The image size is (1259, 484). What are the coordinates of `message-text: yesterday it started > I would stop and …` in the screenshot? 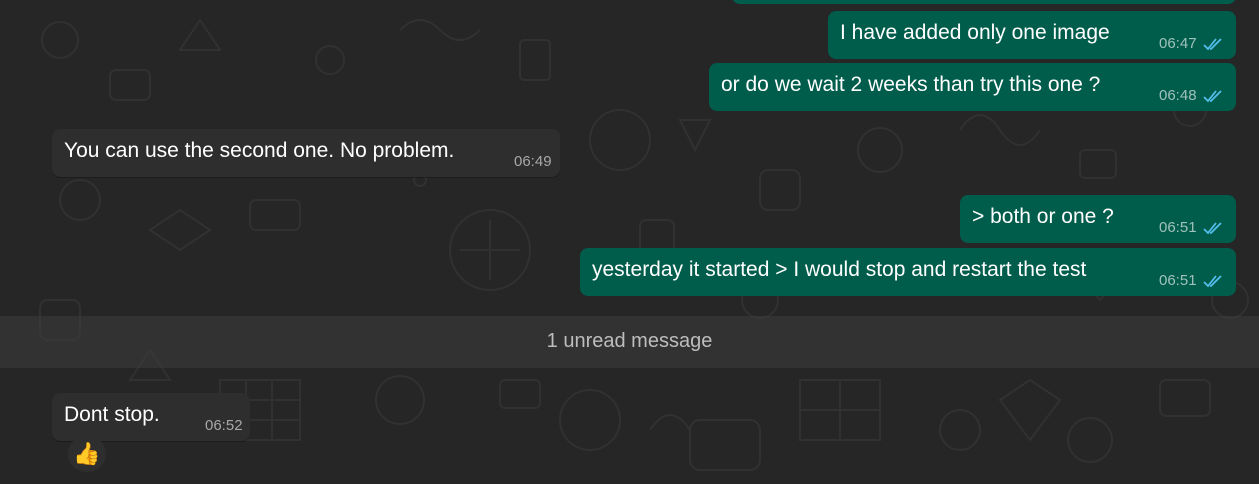 It's located at (839, 269).